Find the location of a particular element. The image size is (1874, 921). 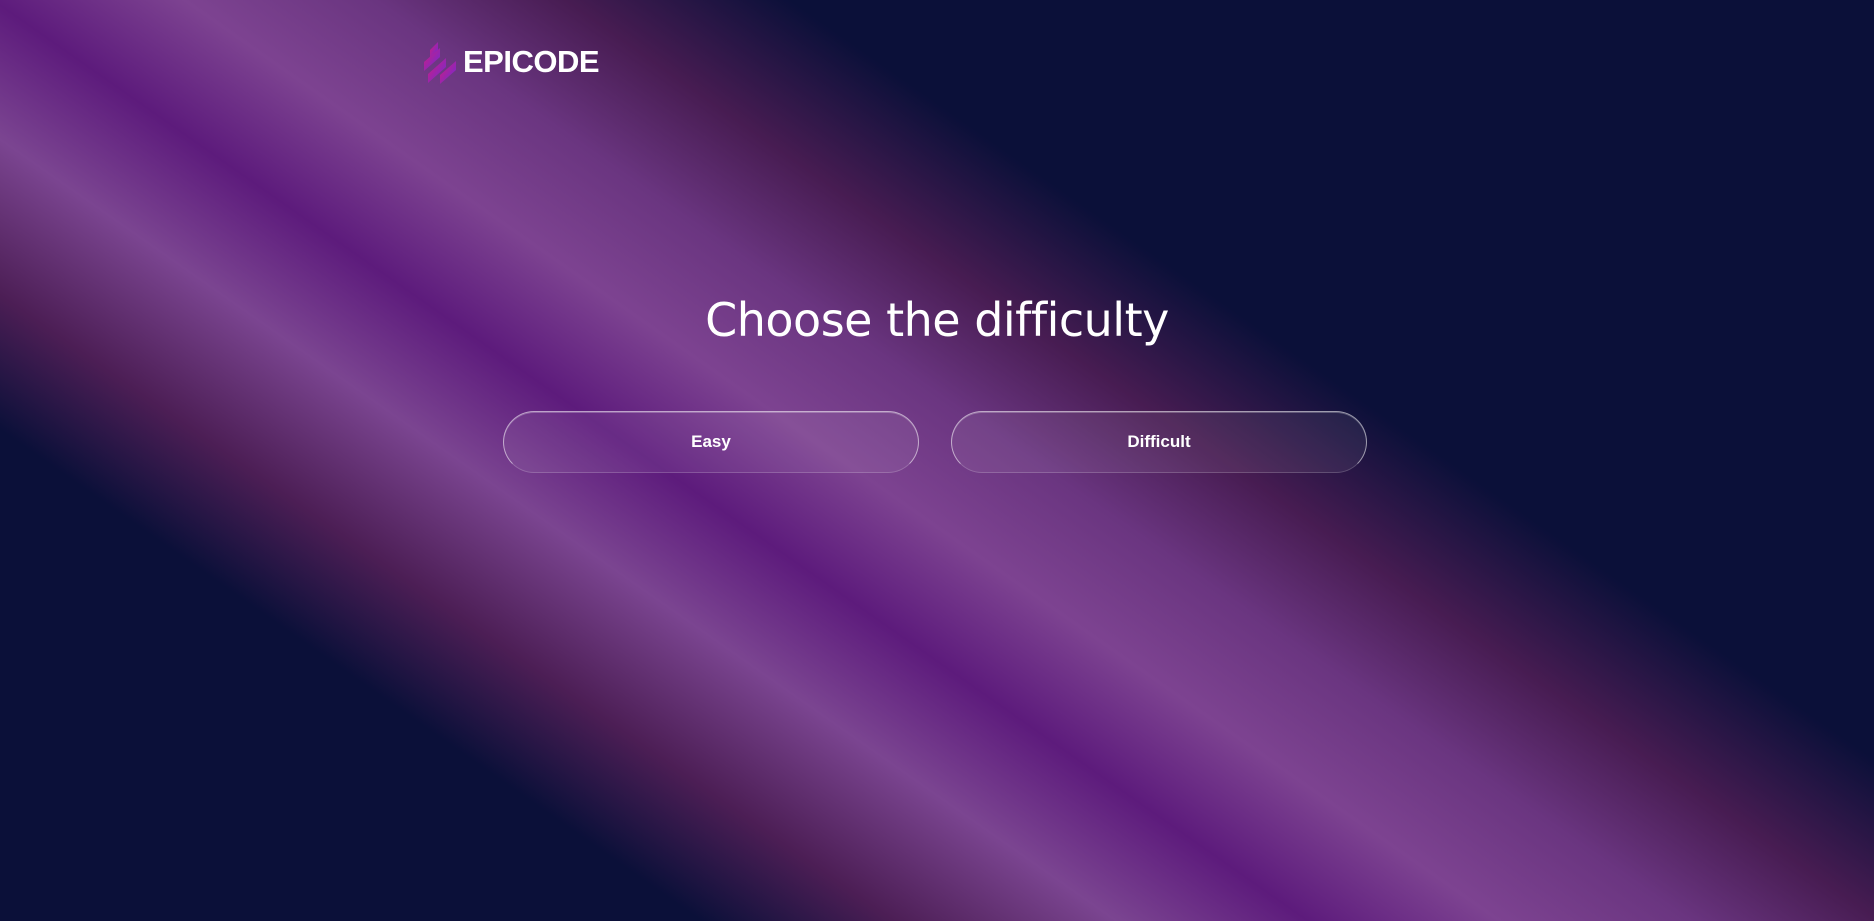

difficulty-options: Easy Difficult is located at coordinates (935, 442).